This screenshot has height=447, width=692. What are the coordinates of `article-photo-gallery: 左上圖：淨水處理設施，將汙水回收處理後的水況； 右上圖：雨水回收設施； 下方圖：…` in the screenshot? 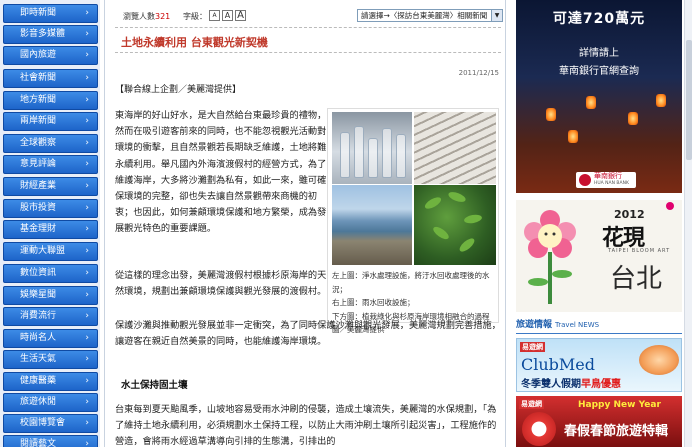 It's located at (413, 221).